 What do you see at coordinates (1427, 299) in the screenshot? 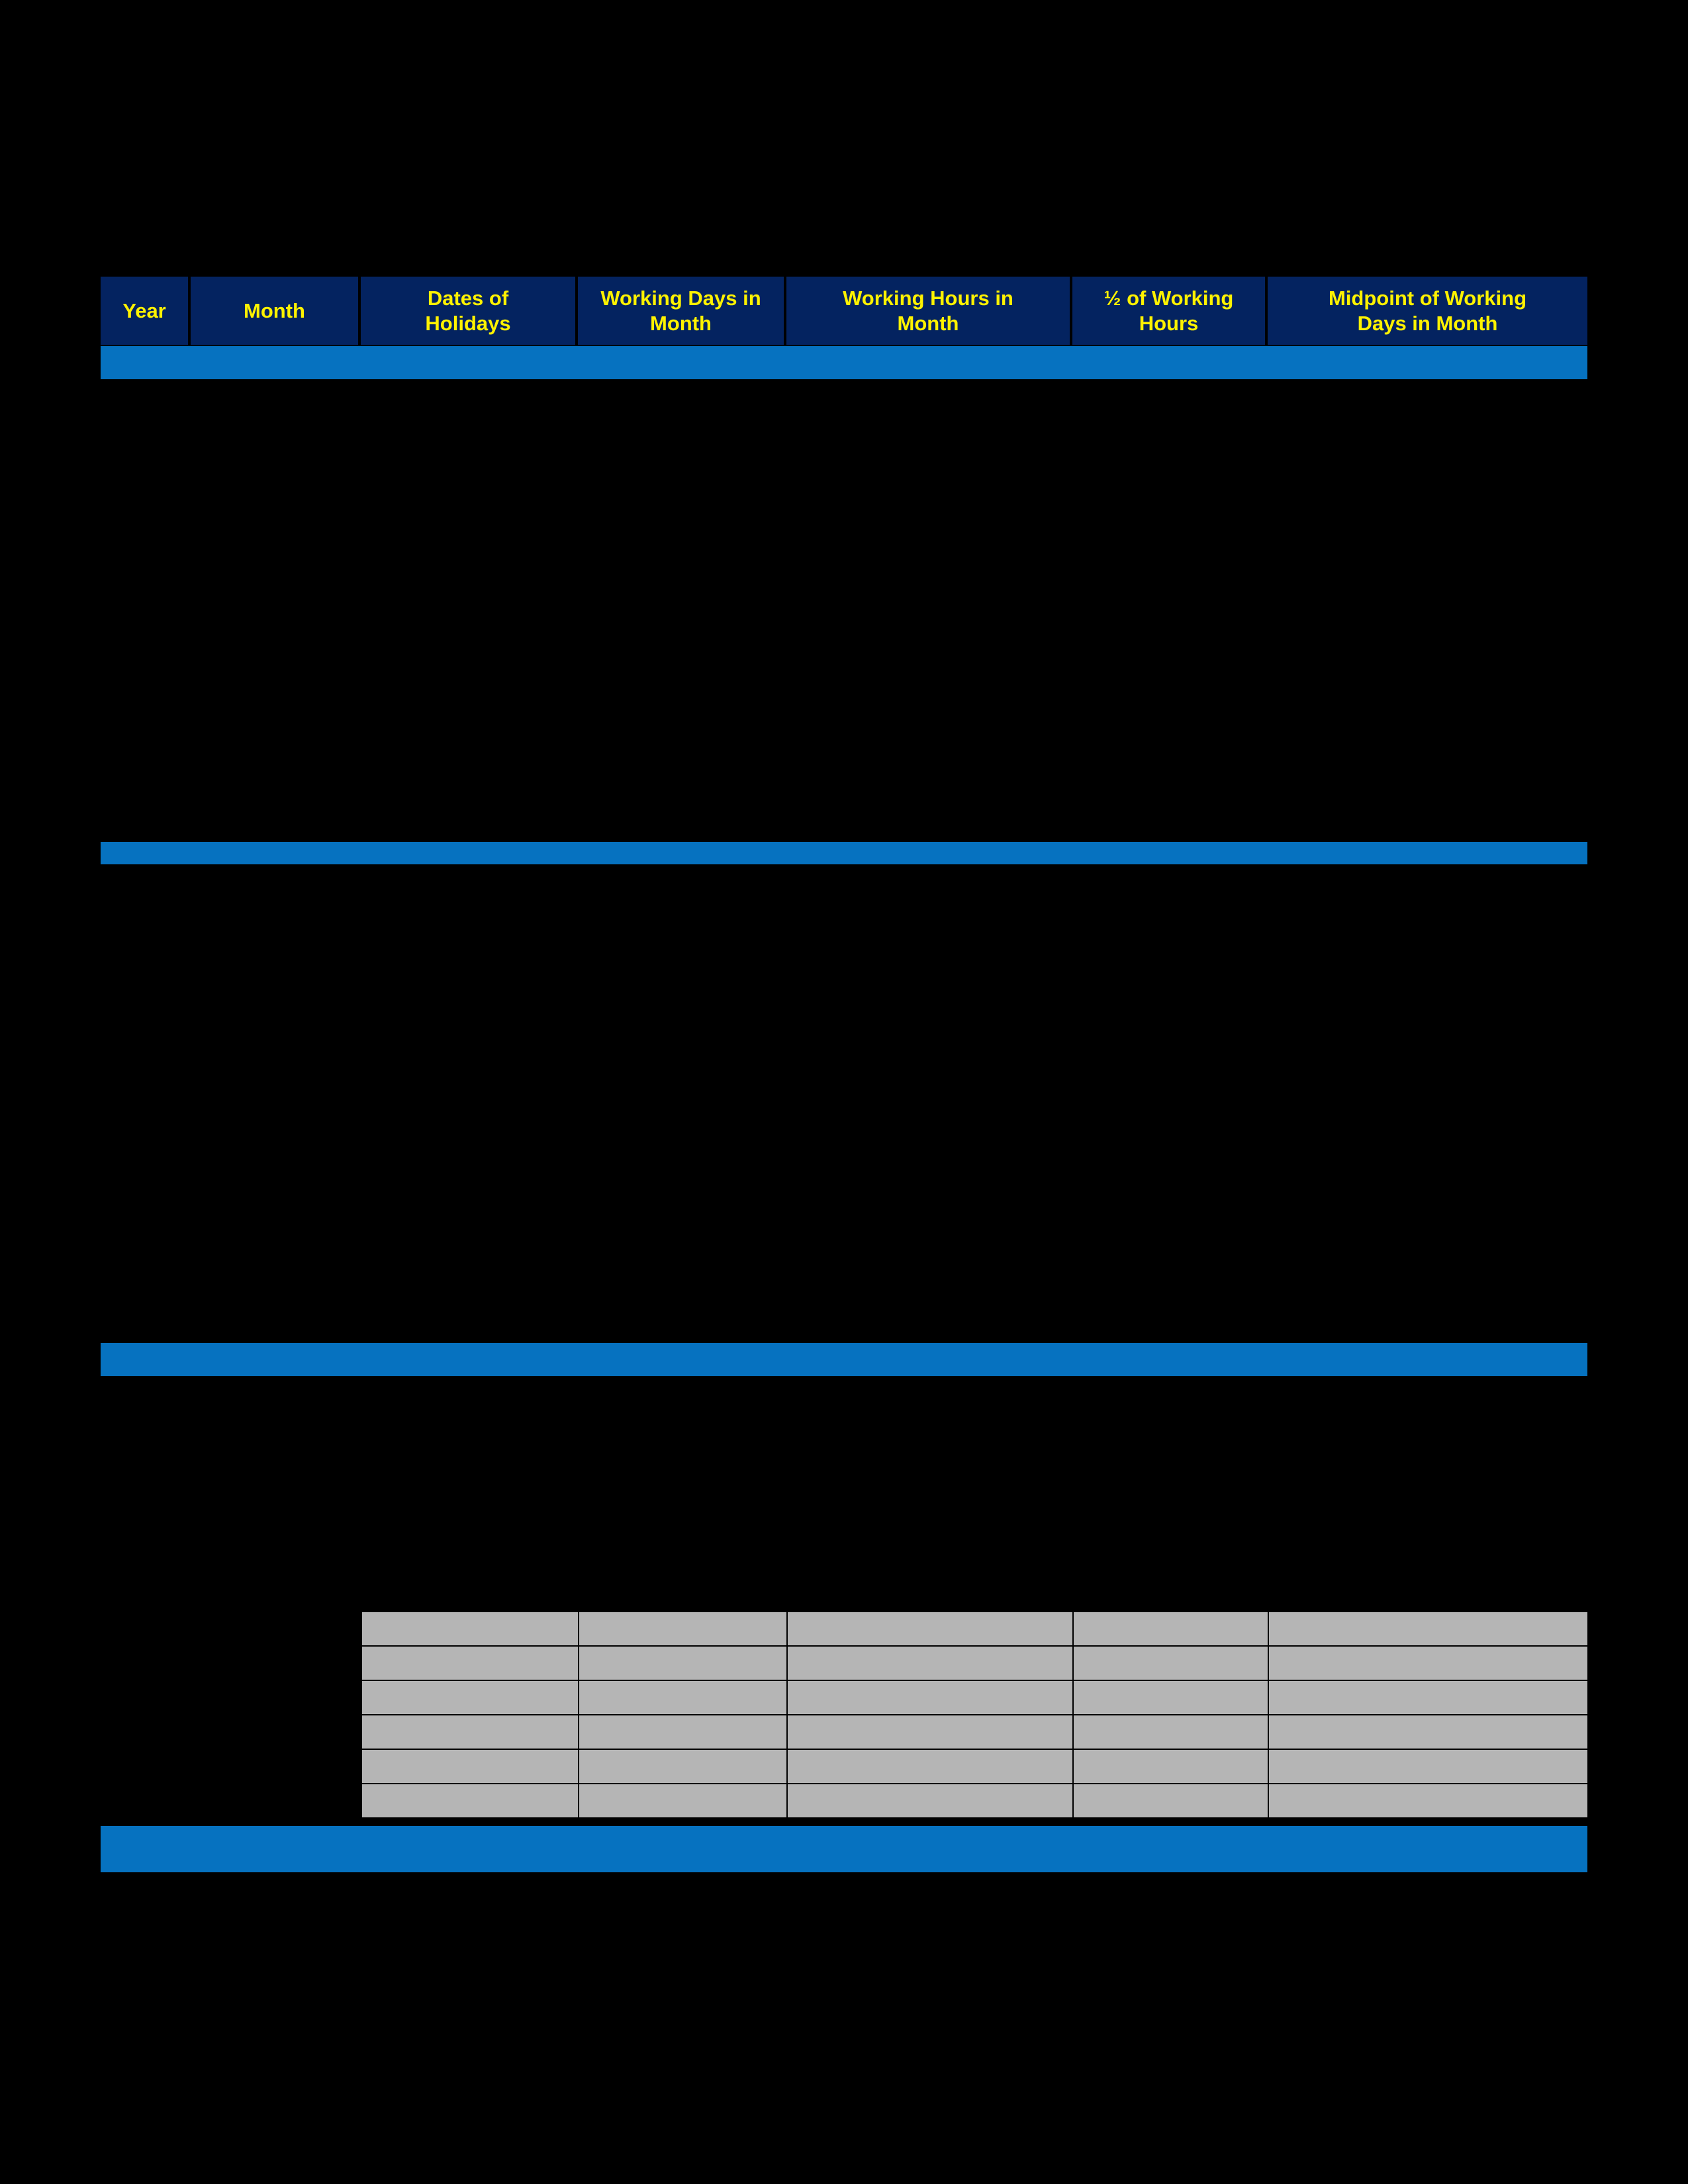
I see `column-header-midpoint-of-working-days-in-month-line1: Midpoint of Working` at bounding box center [1427, 299].